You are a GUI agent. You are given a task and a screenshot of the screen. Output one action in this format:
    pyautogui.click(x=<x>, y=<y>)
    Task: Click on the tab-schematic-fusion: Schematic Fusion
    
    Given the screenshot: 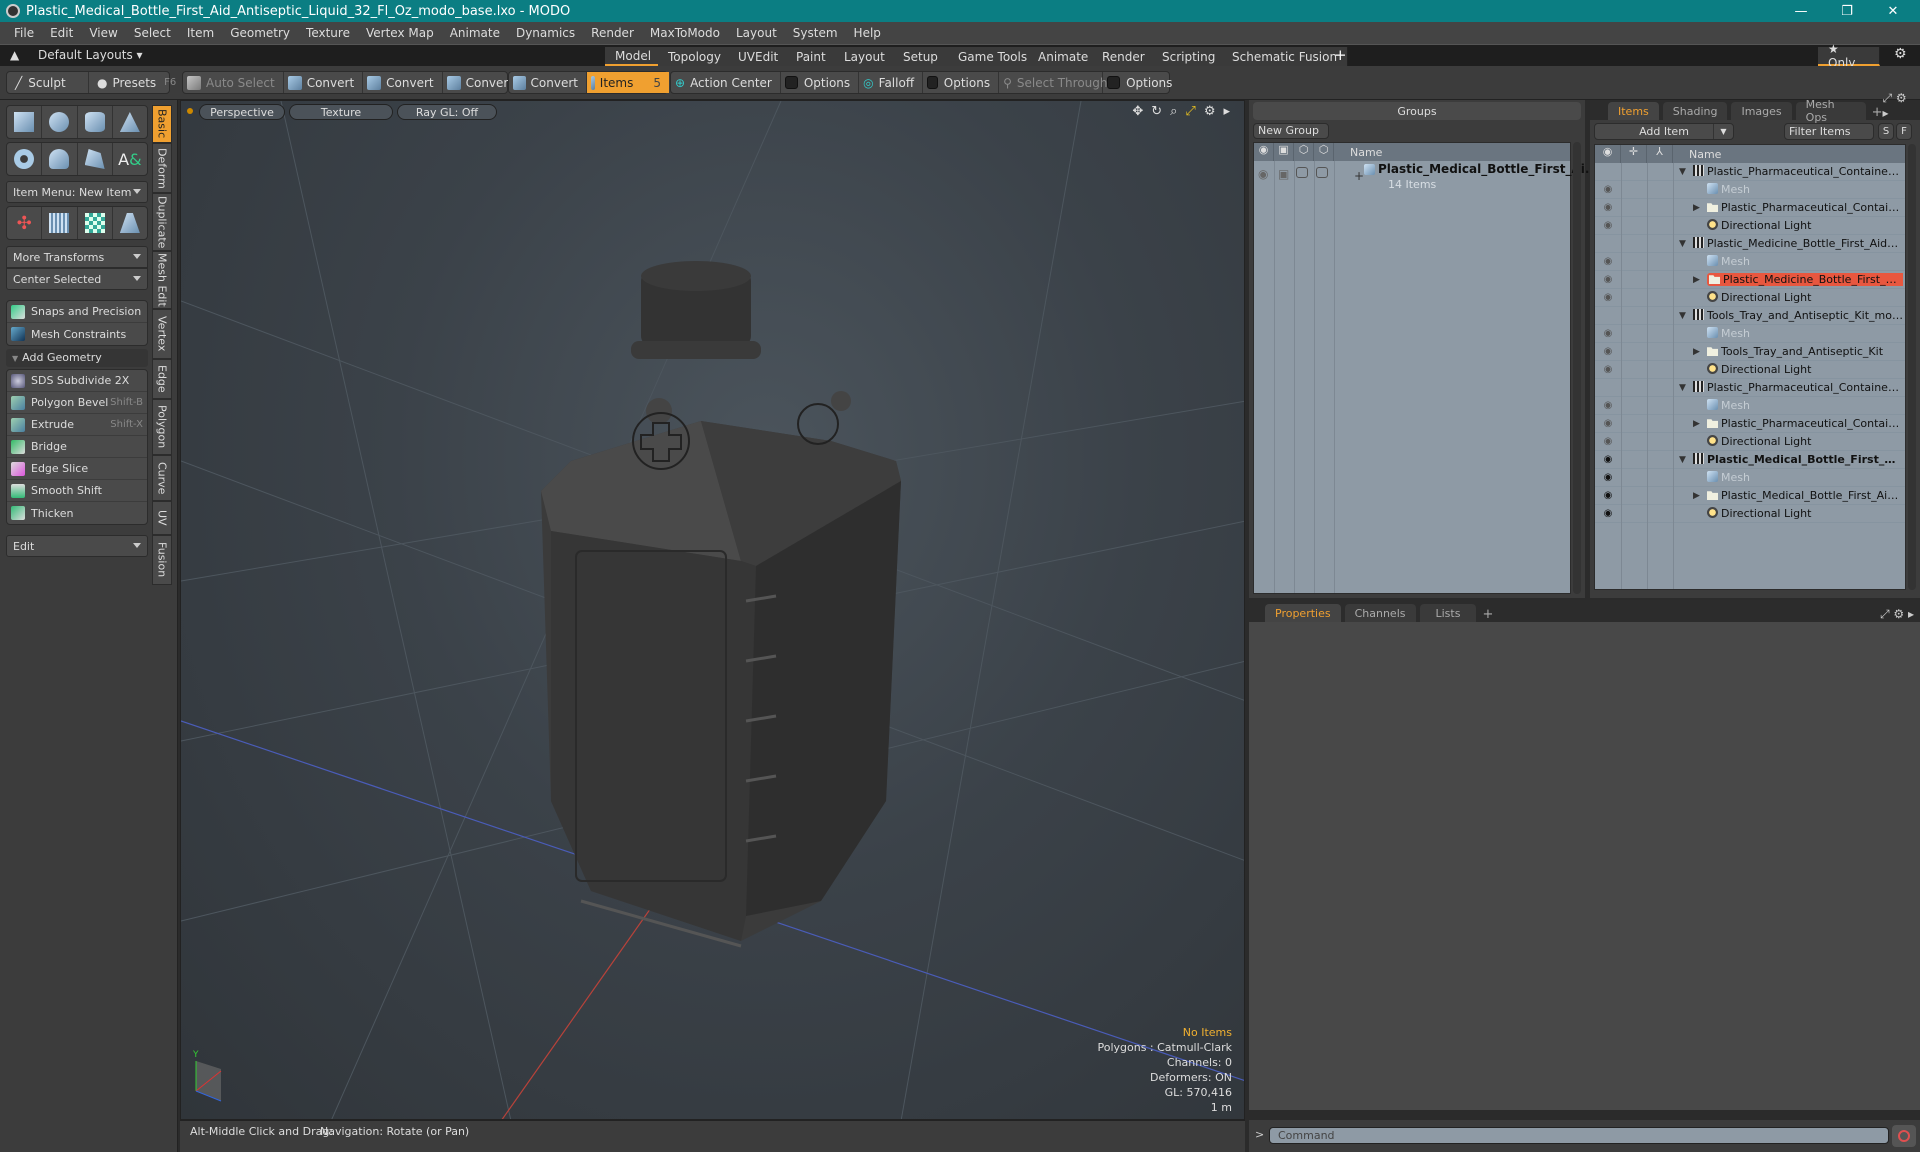 What is the action you would take?
    pyautogui.click(x=1285, y=56)
    